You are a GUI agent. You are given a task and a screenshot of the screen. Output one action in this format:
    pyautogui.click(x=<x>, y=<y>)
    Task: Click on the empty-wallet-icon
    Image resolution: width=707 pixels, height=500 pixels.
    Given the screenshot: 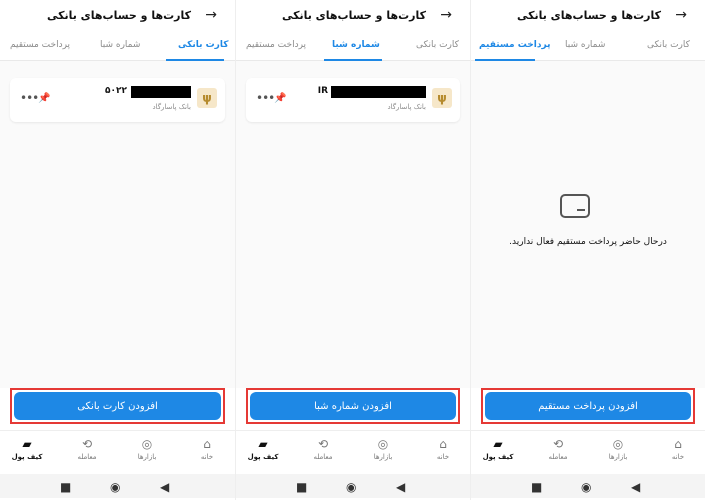 What is the action you would take?
    pyautogui.click(x=575, y=206)
    